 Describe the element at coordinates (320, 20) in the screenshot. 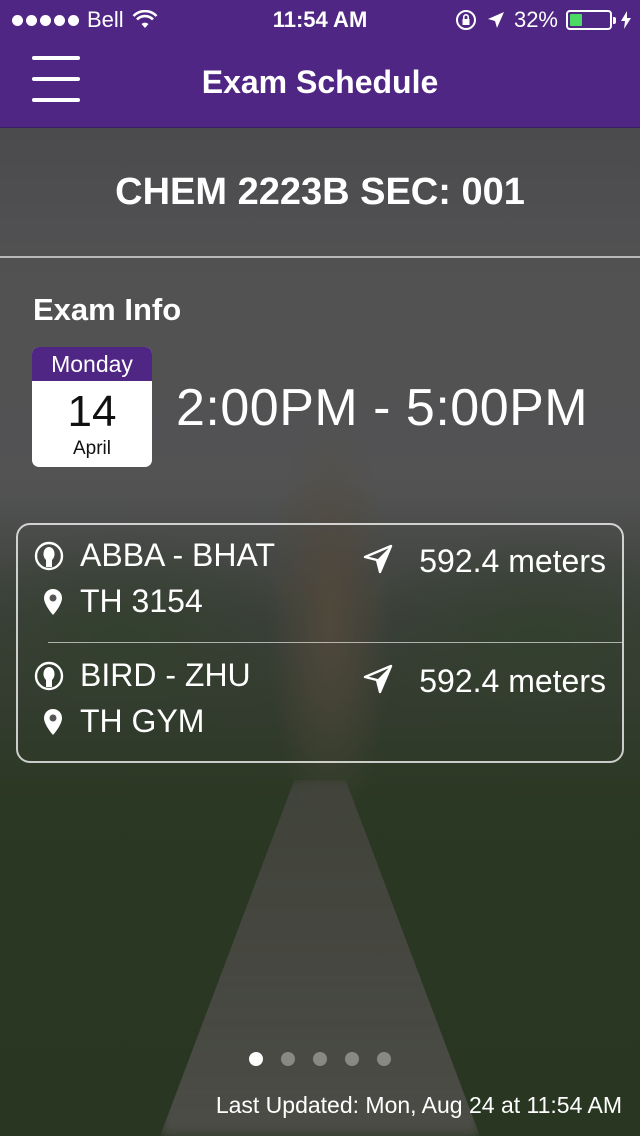

I see `status-bar: Bell 11:54 AM 32%` at that location.